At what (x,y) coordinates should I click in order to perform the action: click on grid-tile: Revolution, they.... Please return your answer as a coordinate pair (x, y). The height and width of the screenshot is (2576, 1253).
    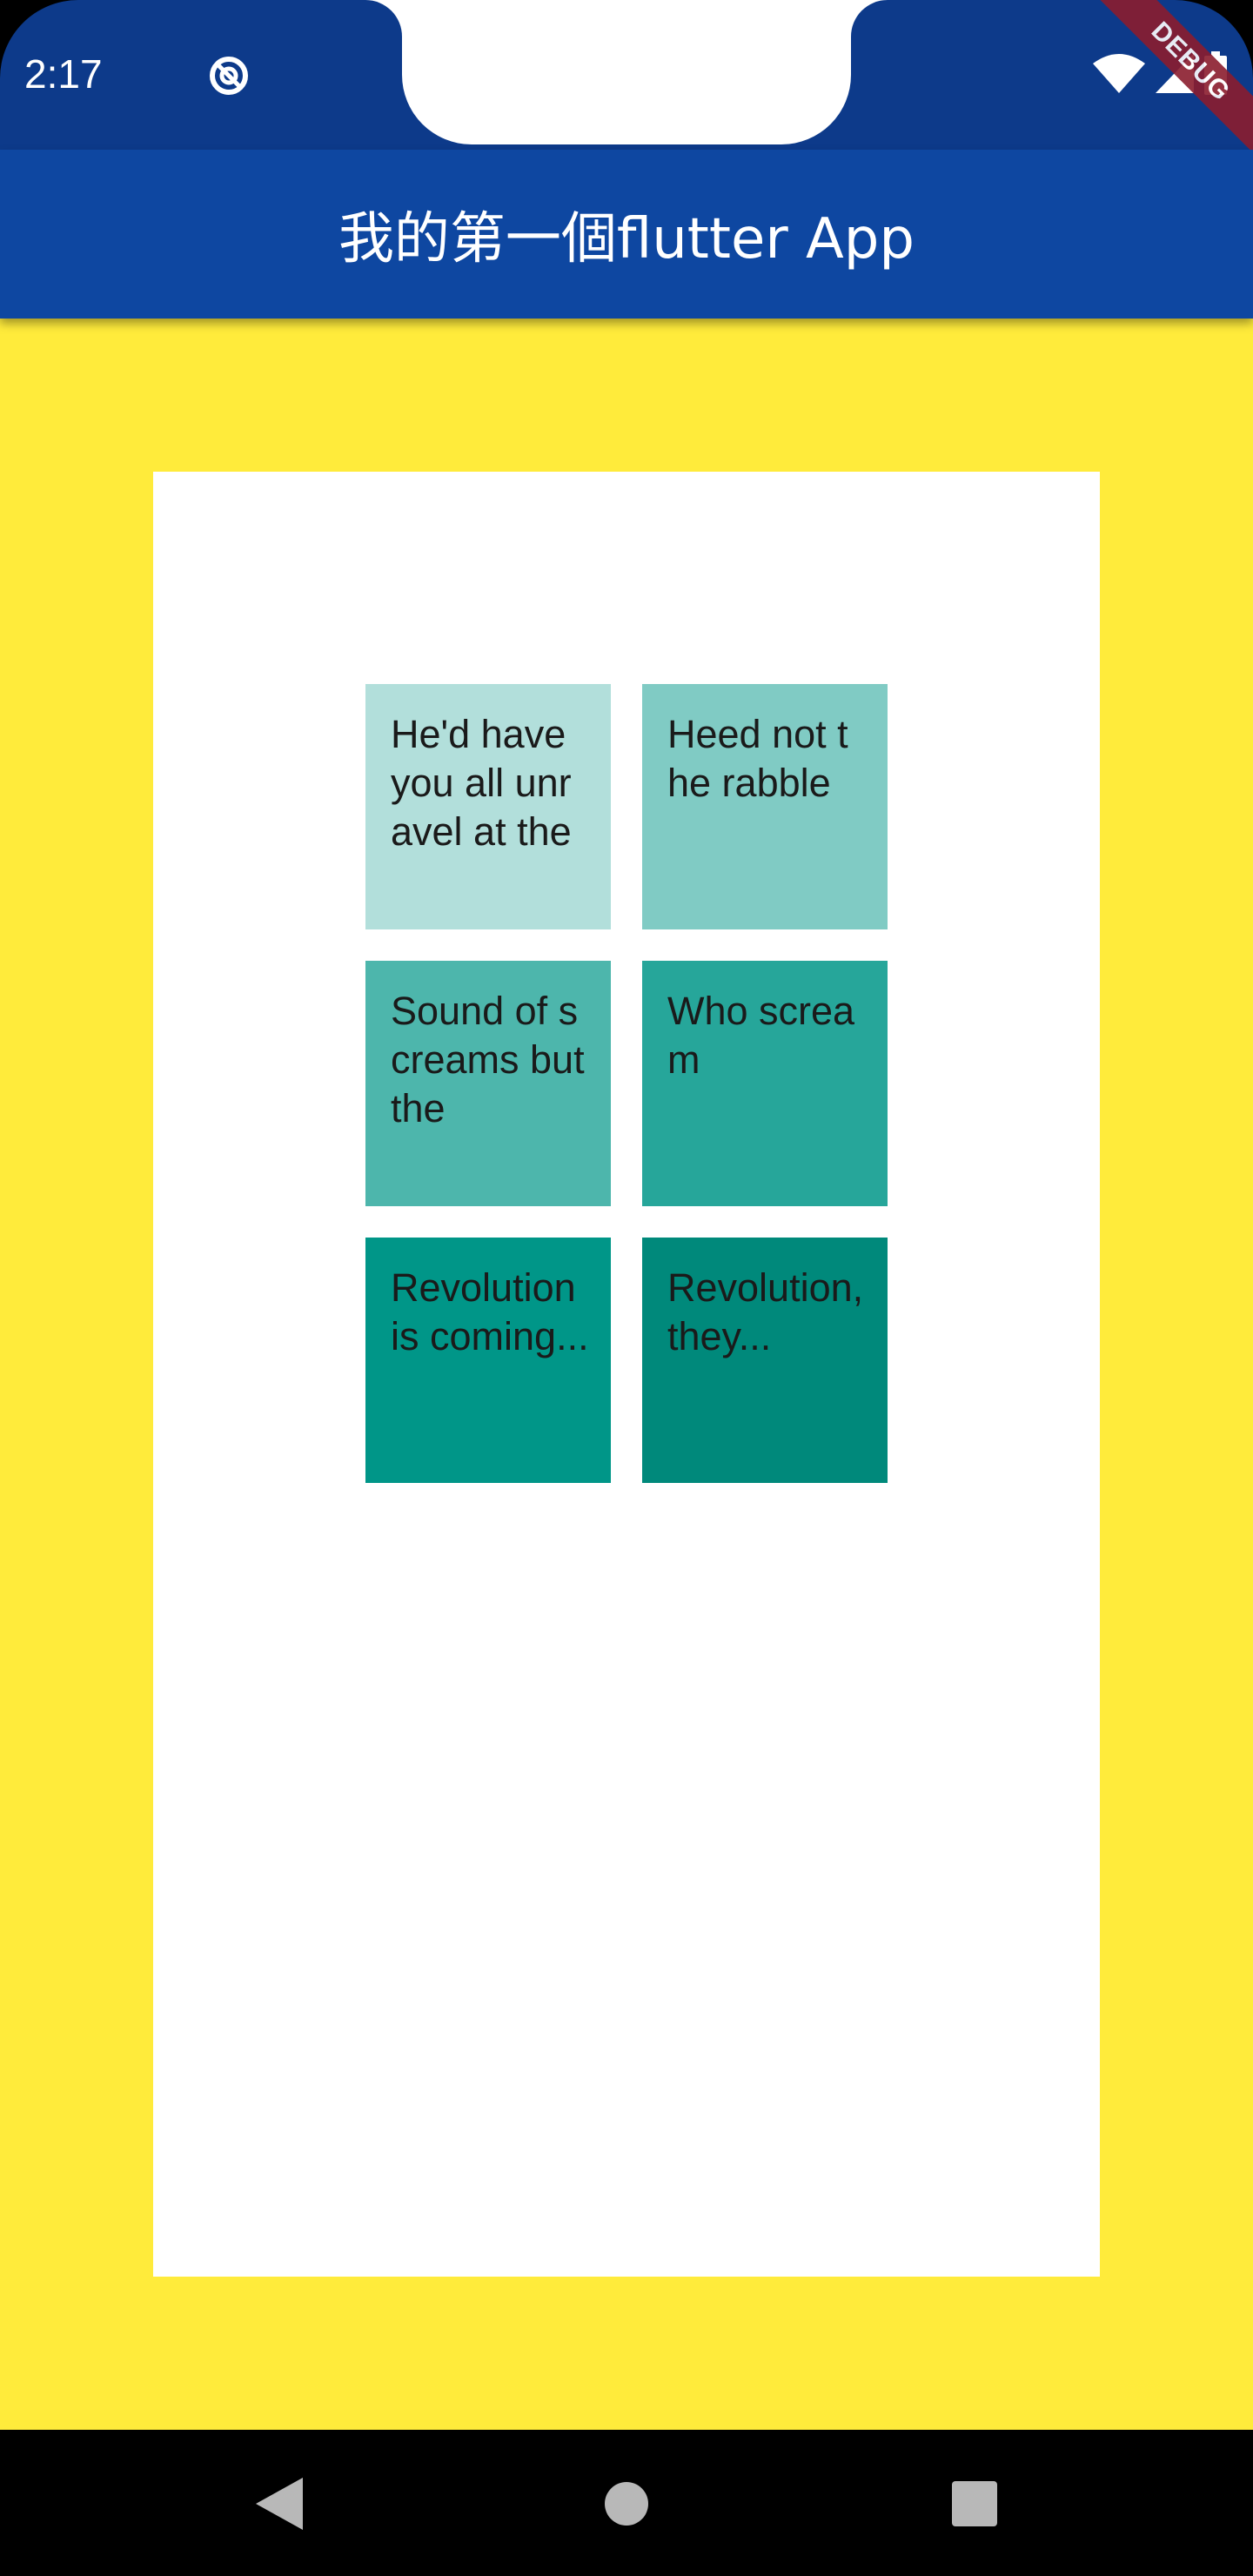
    Looking at the image, I should click on (765, 1360).